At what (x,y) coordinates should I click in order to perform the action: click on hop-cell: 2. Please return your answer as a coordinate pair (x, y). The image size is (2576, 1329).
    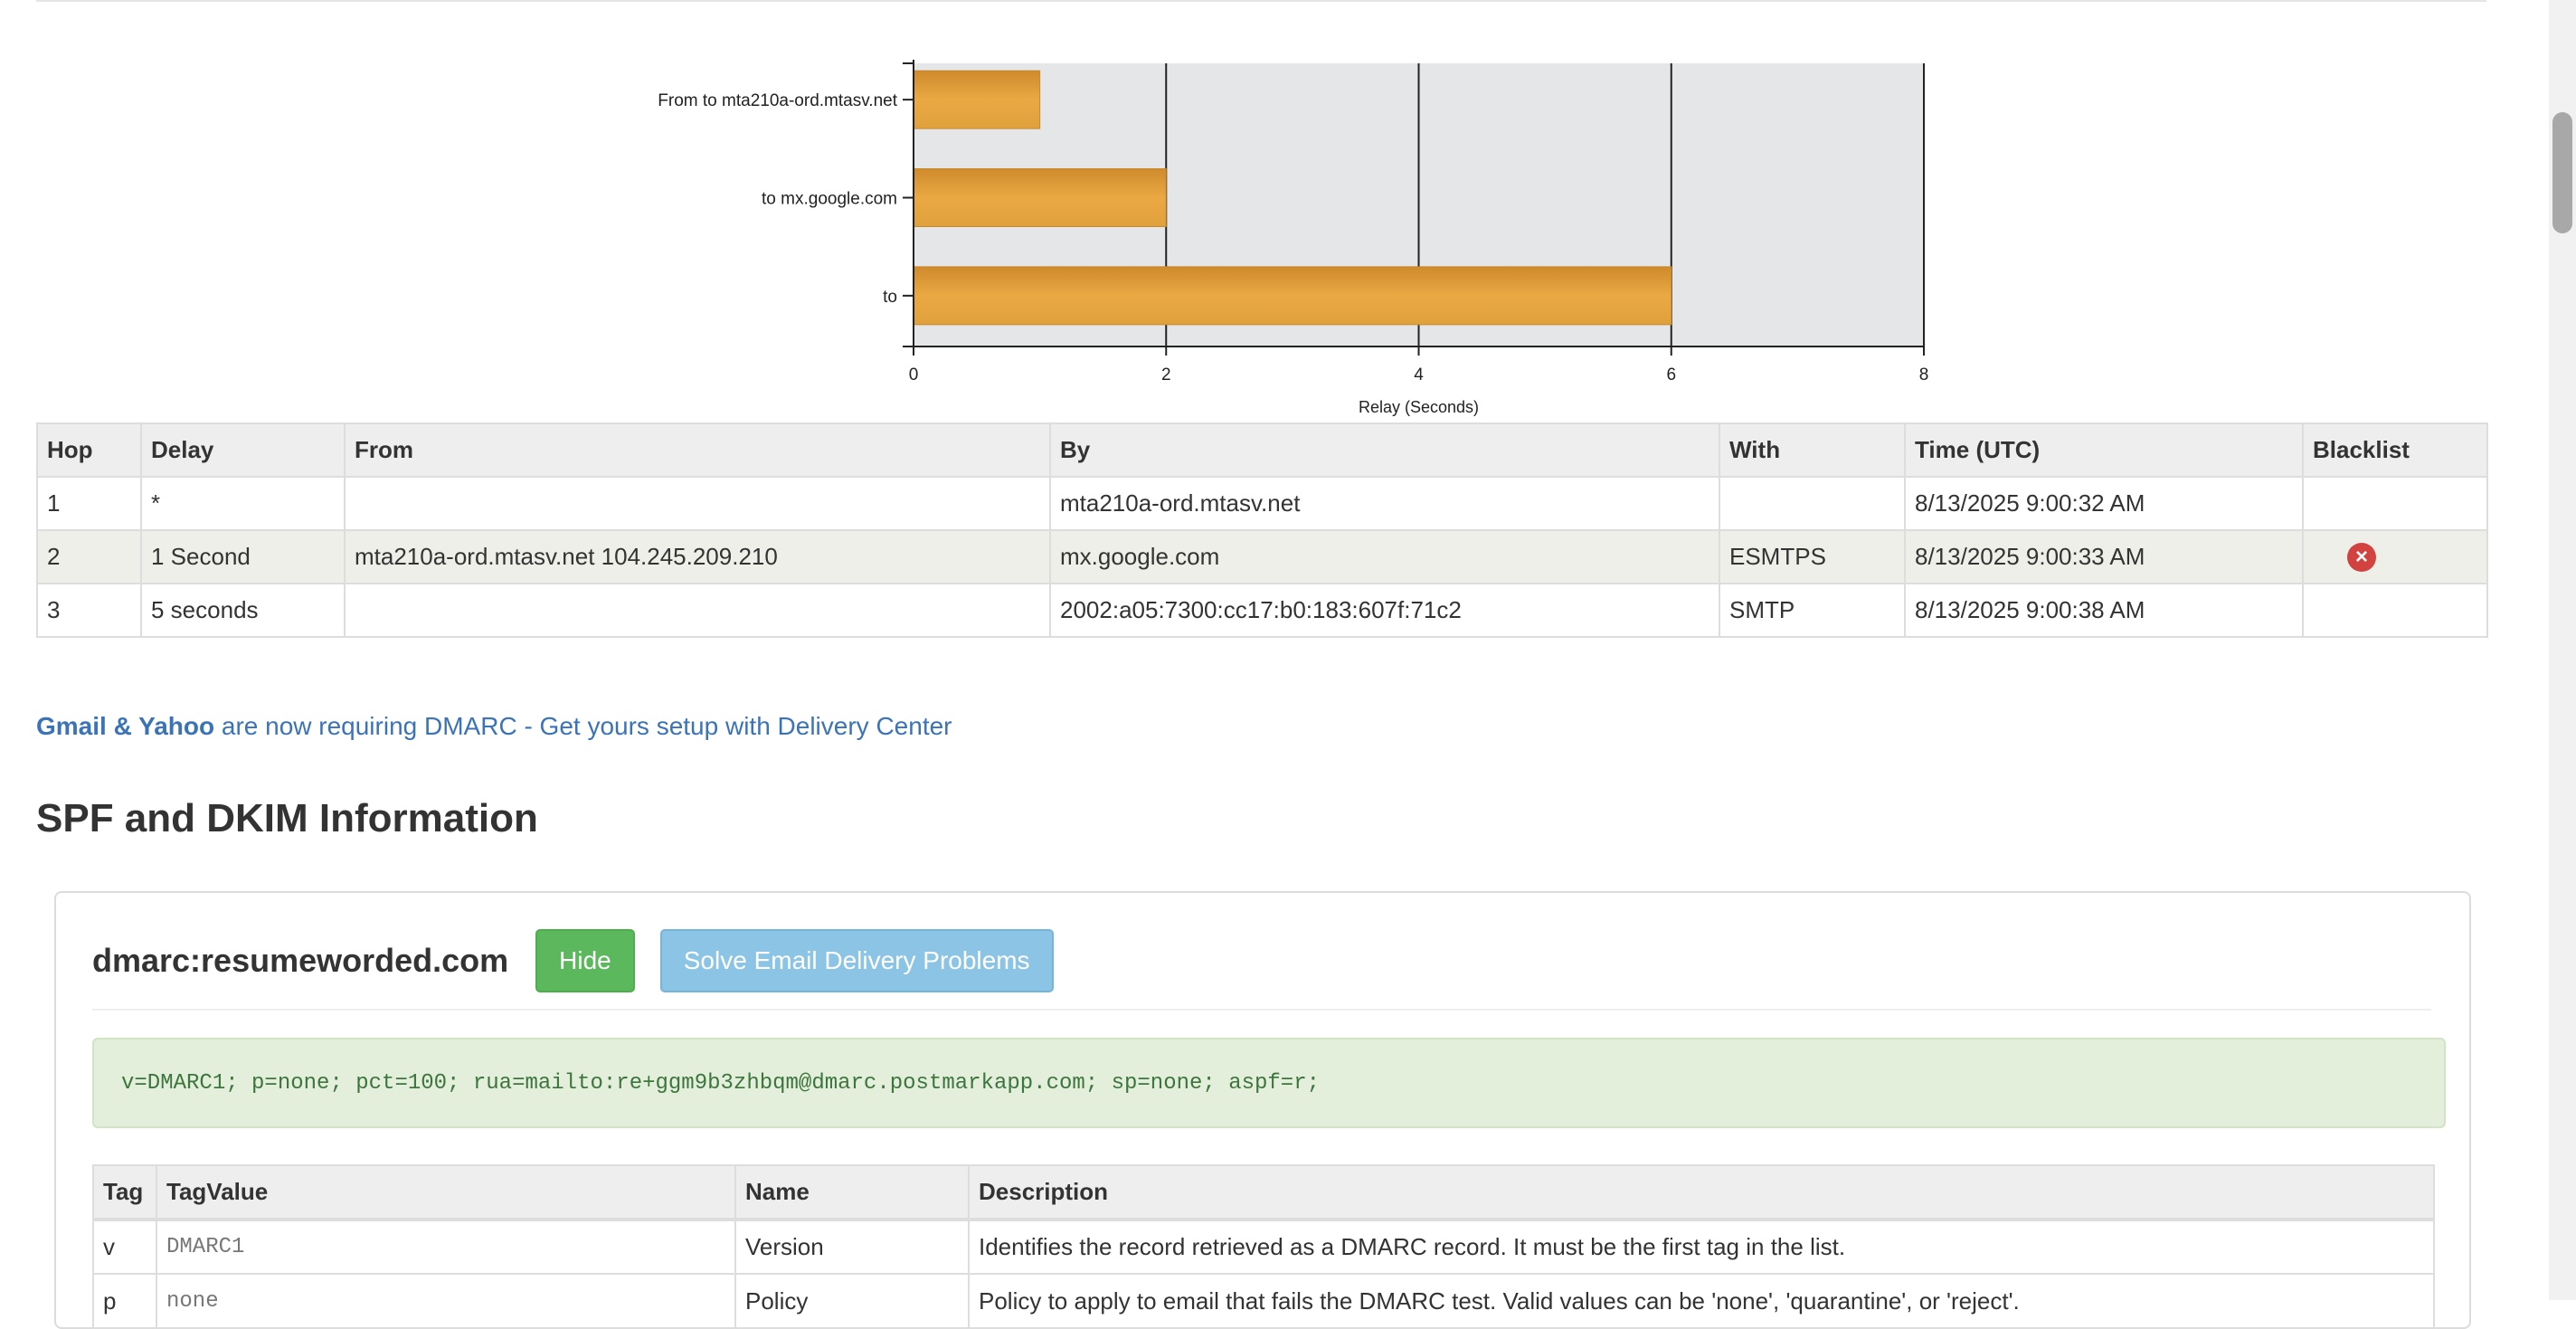
    Looking at the image, I should click on (89, 556).